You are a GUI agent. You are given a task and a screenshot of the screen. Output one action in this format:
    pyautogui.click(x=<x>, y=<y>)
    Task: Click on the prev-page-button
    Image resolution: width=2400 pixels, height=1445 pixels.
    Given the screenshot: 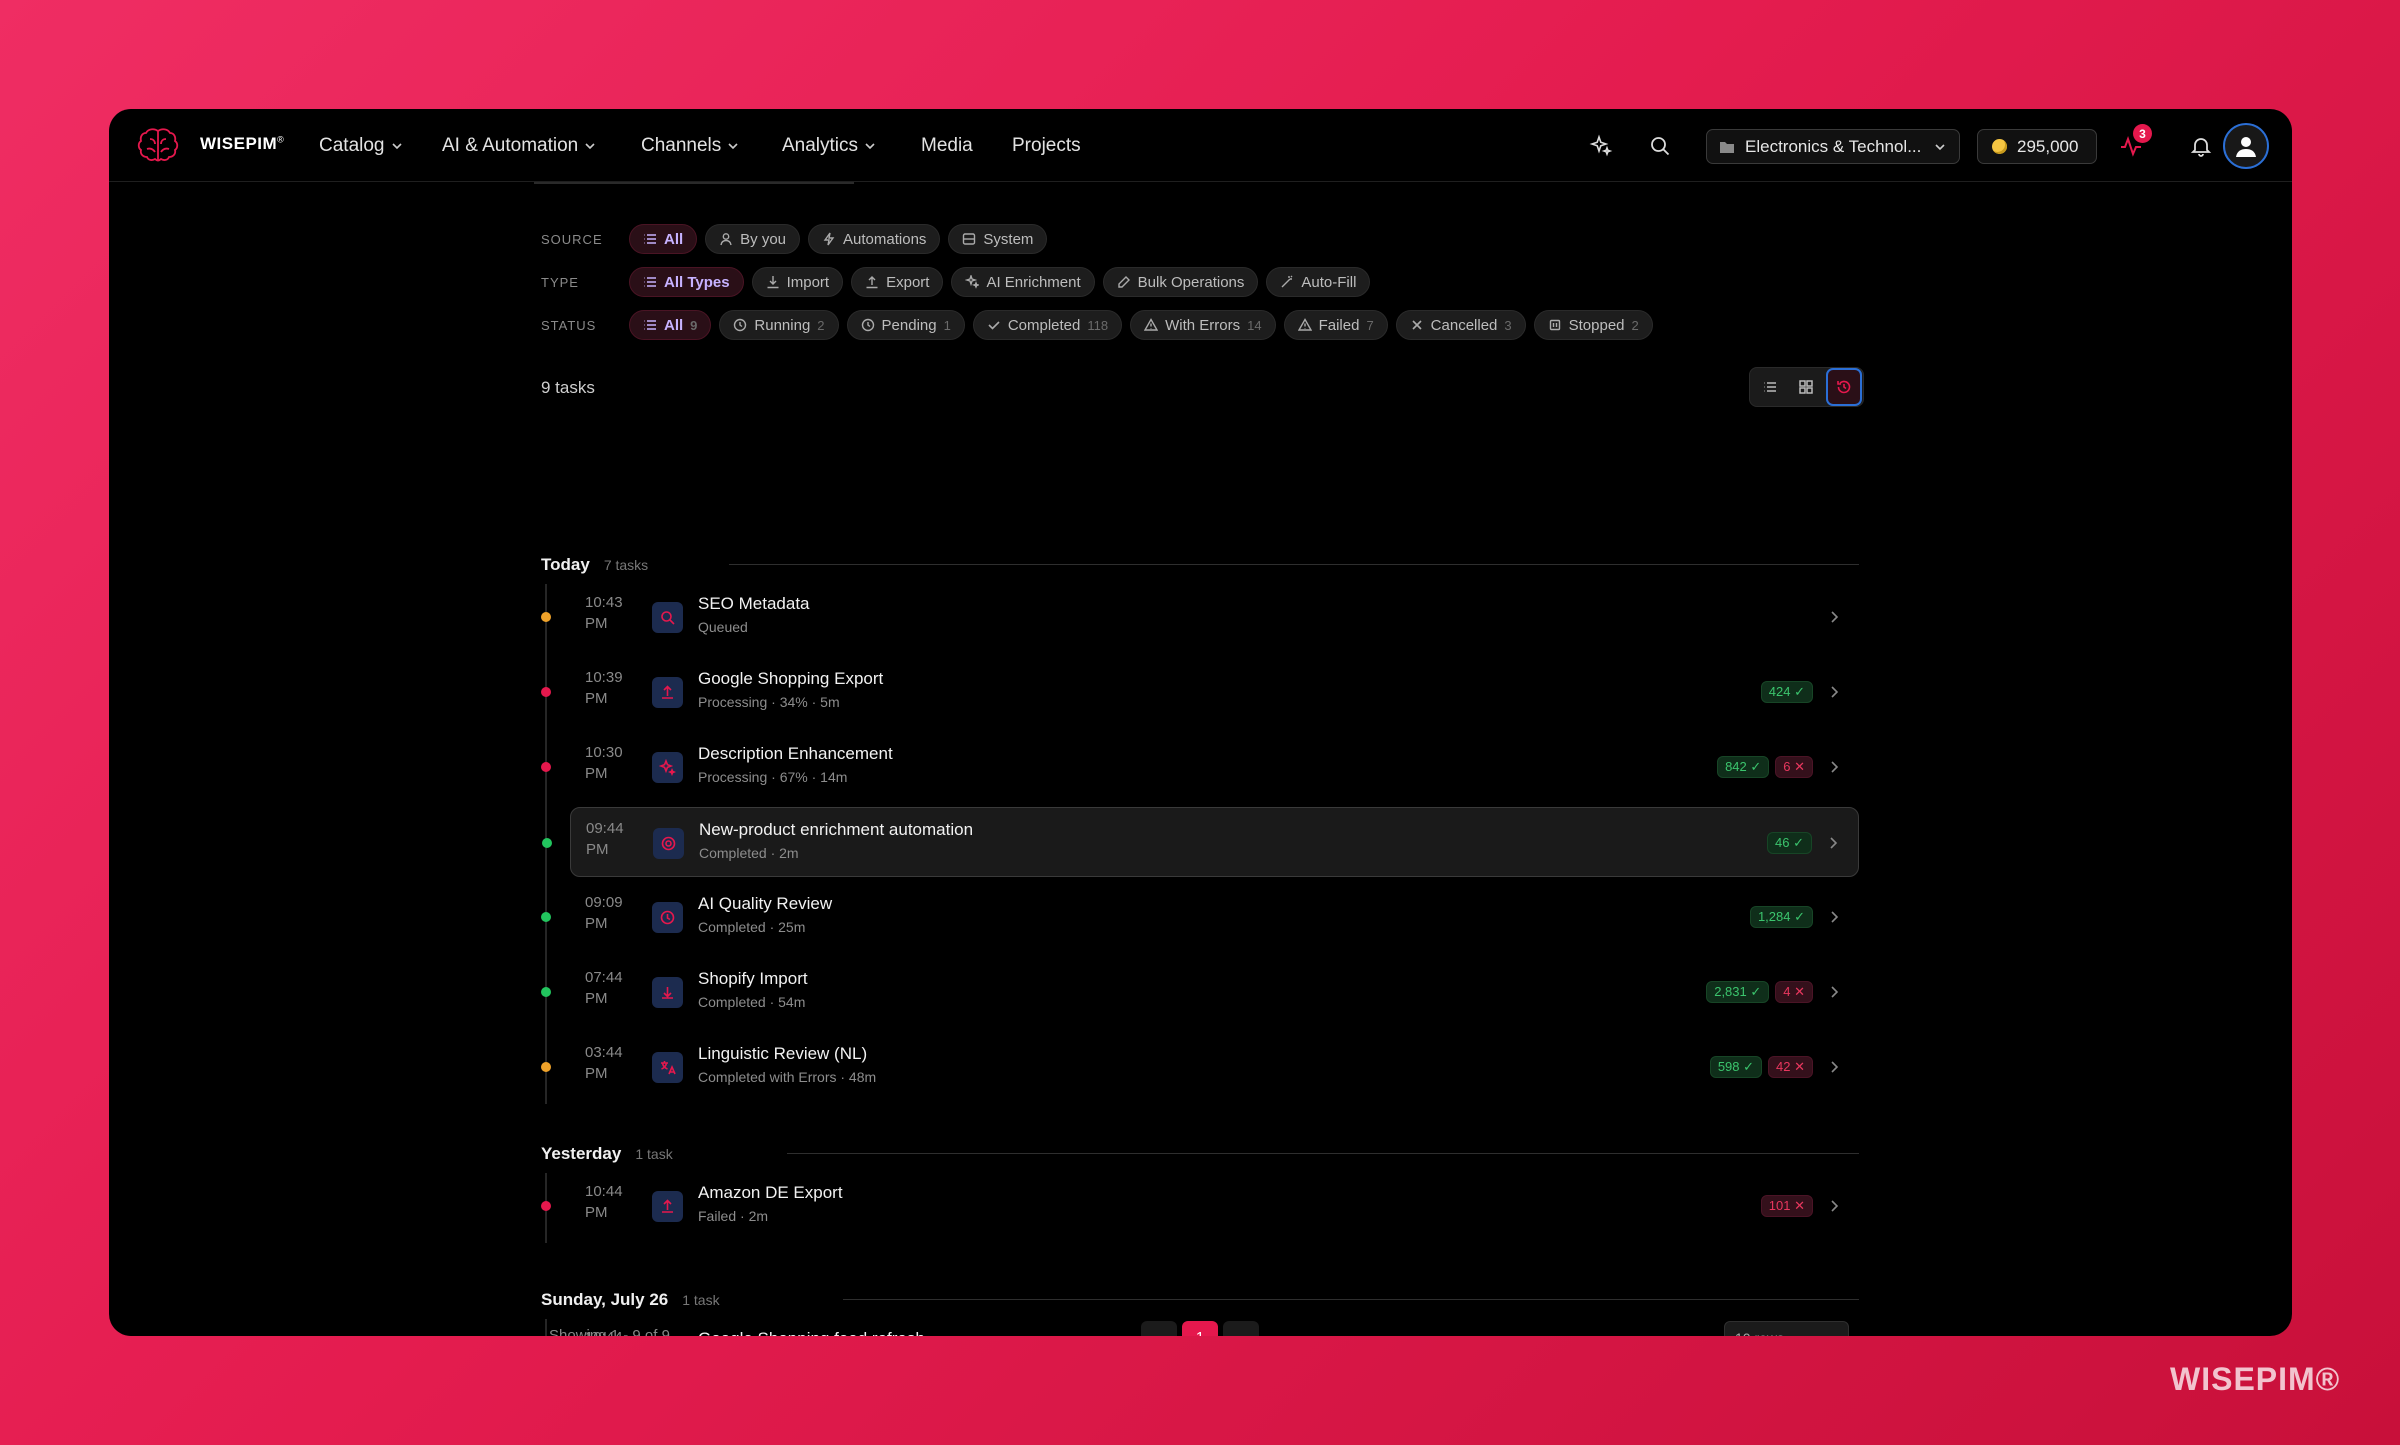 What is the action you would take?
    pyautogui.click(x=1159, y=1328)
    